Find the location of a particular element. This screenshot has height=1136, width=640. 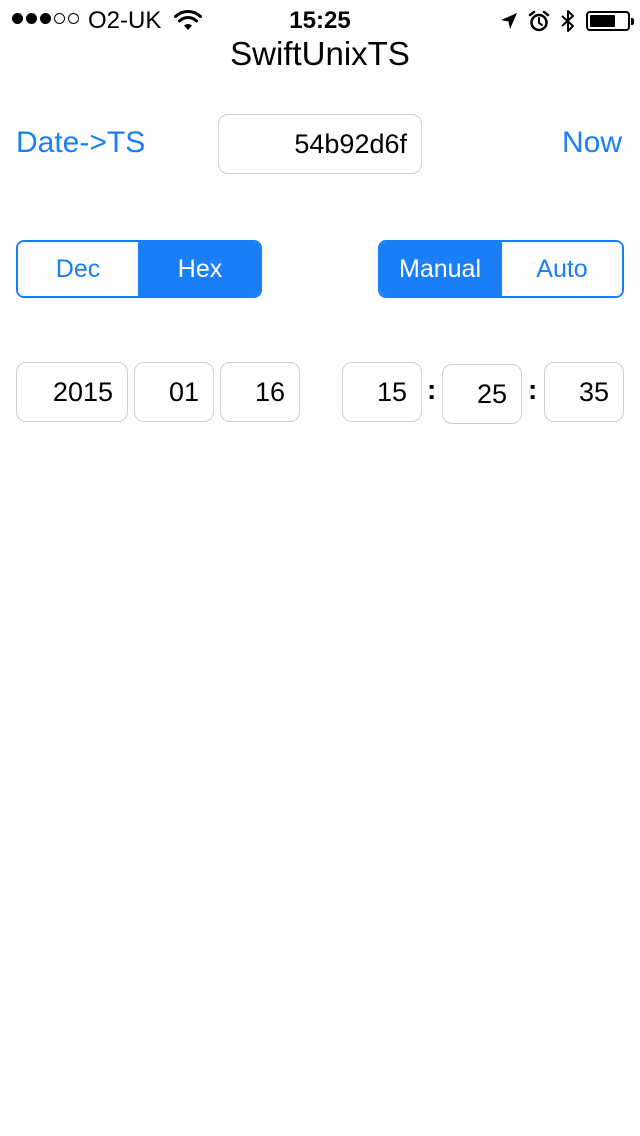

base-segmented-control: Dec Hex is located at coordinates (139, 269).